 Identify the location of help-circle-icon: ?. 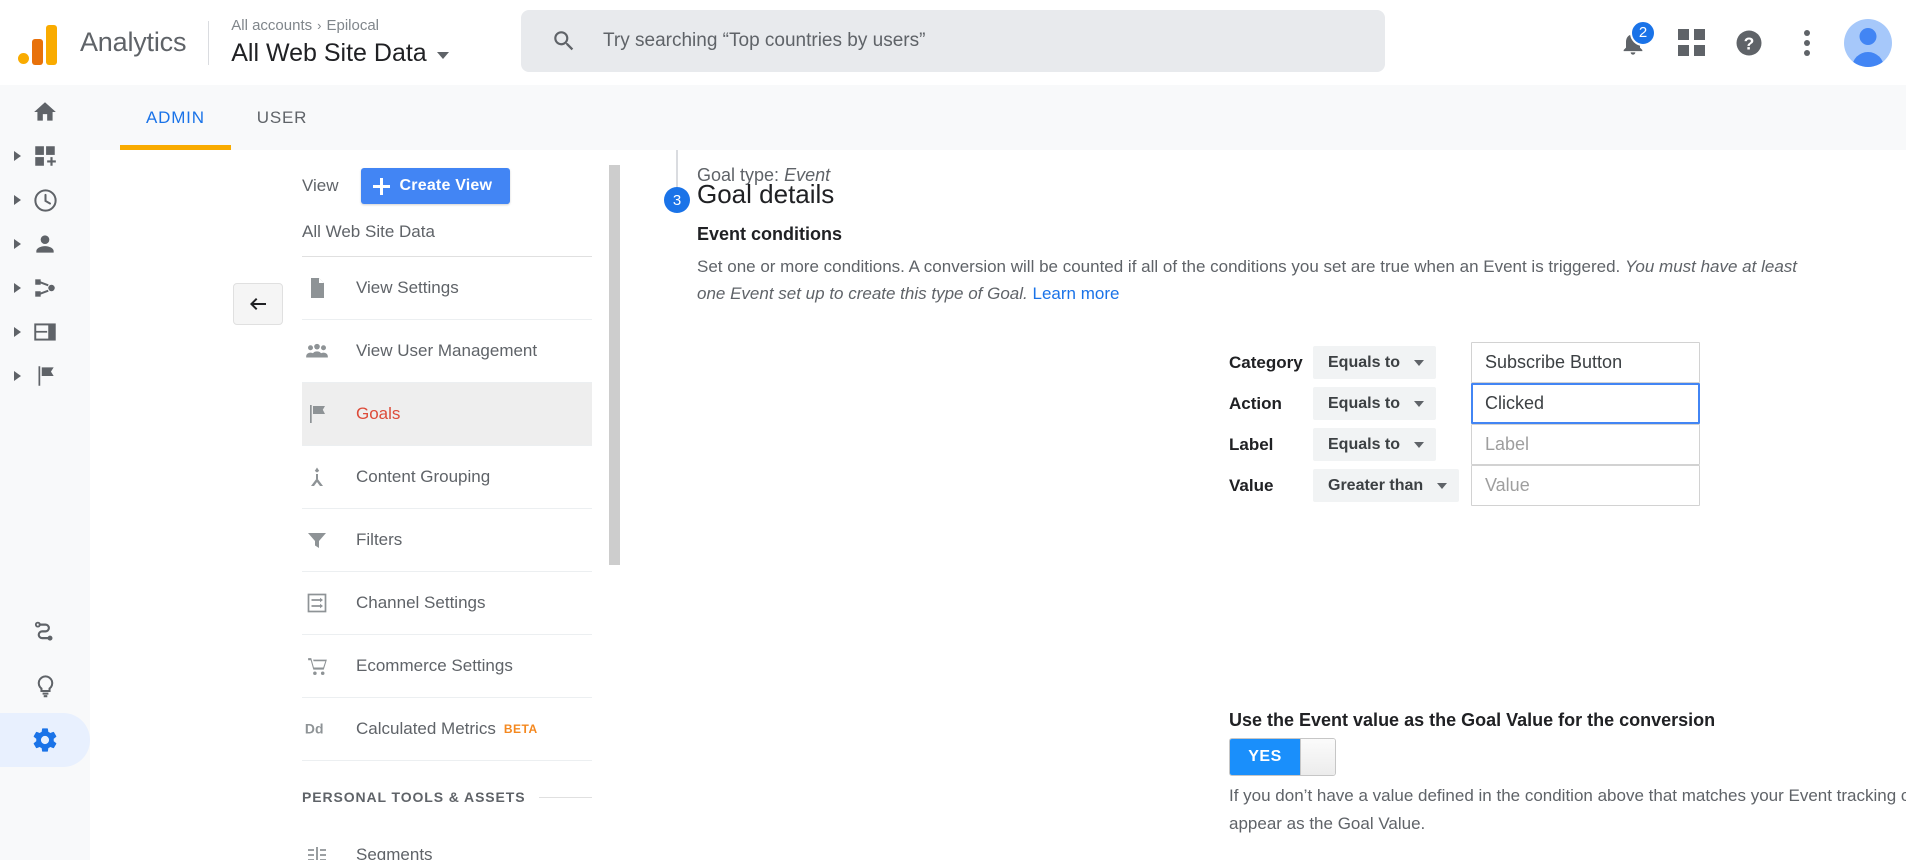
(1749, 42).